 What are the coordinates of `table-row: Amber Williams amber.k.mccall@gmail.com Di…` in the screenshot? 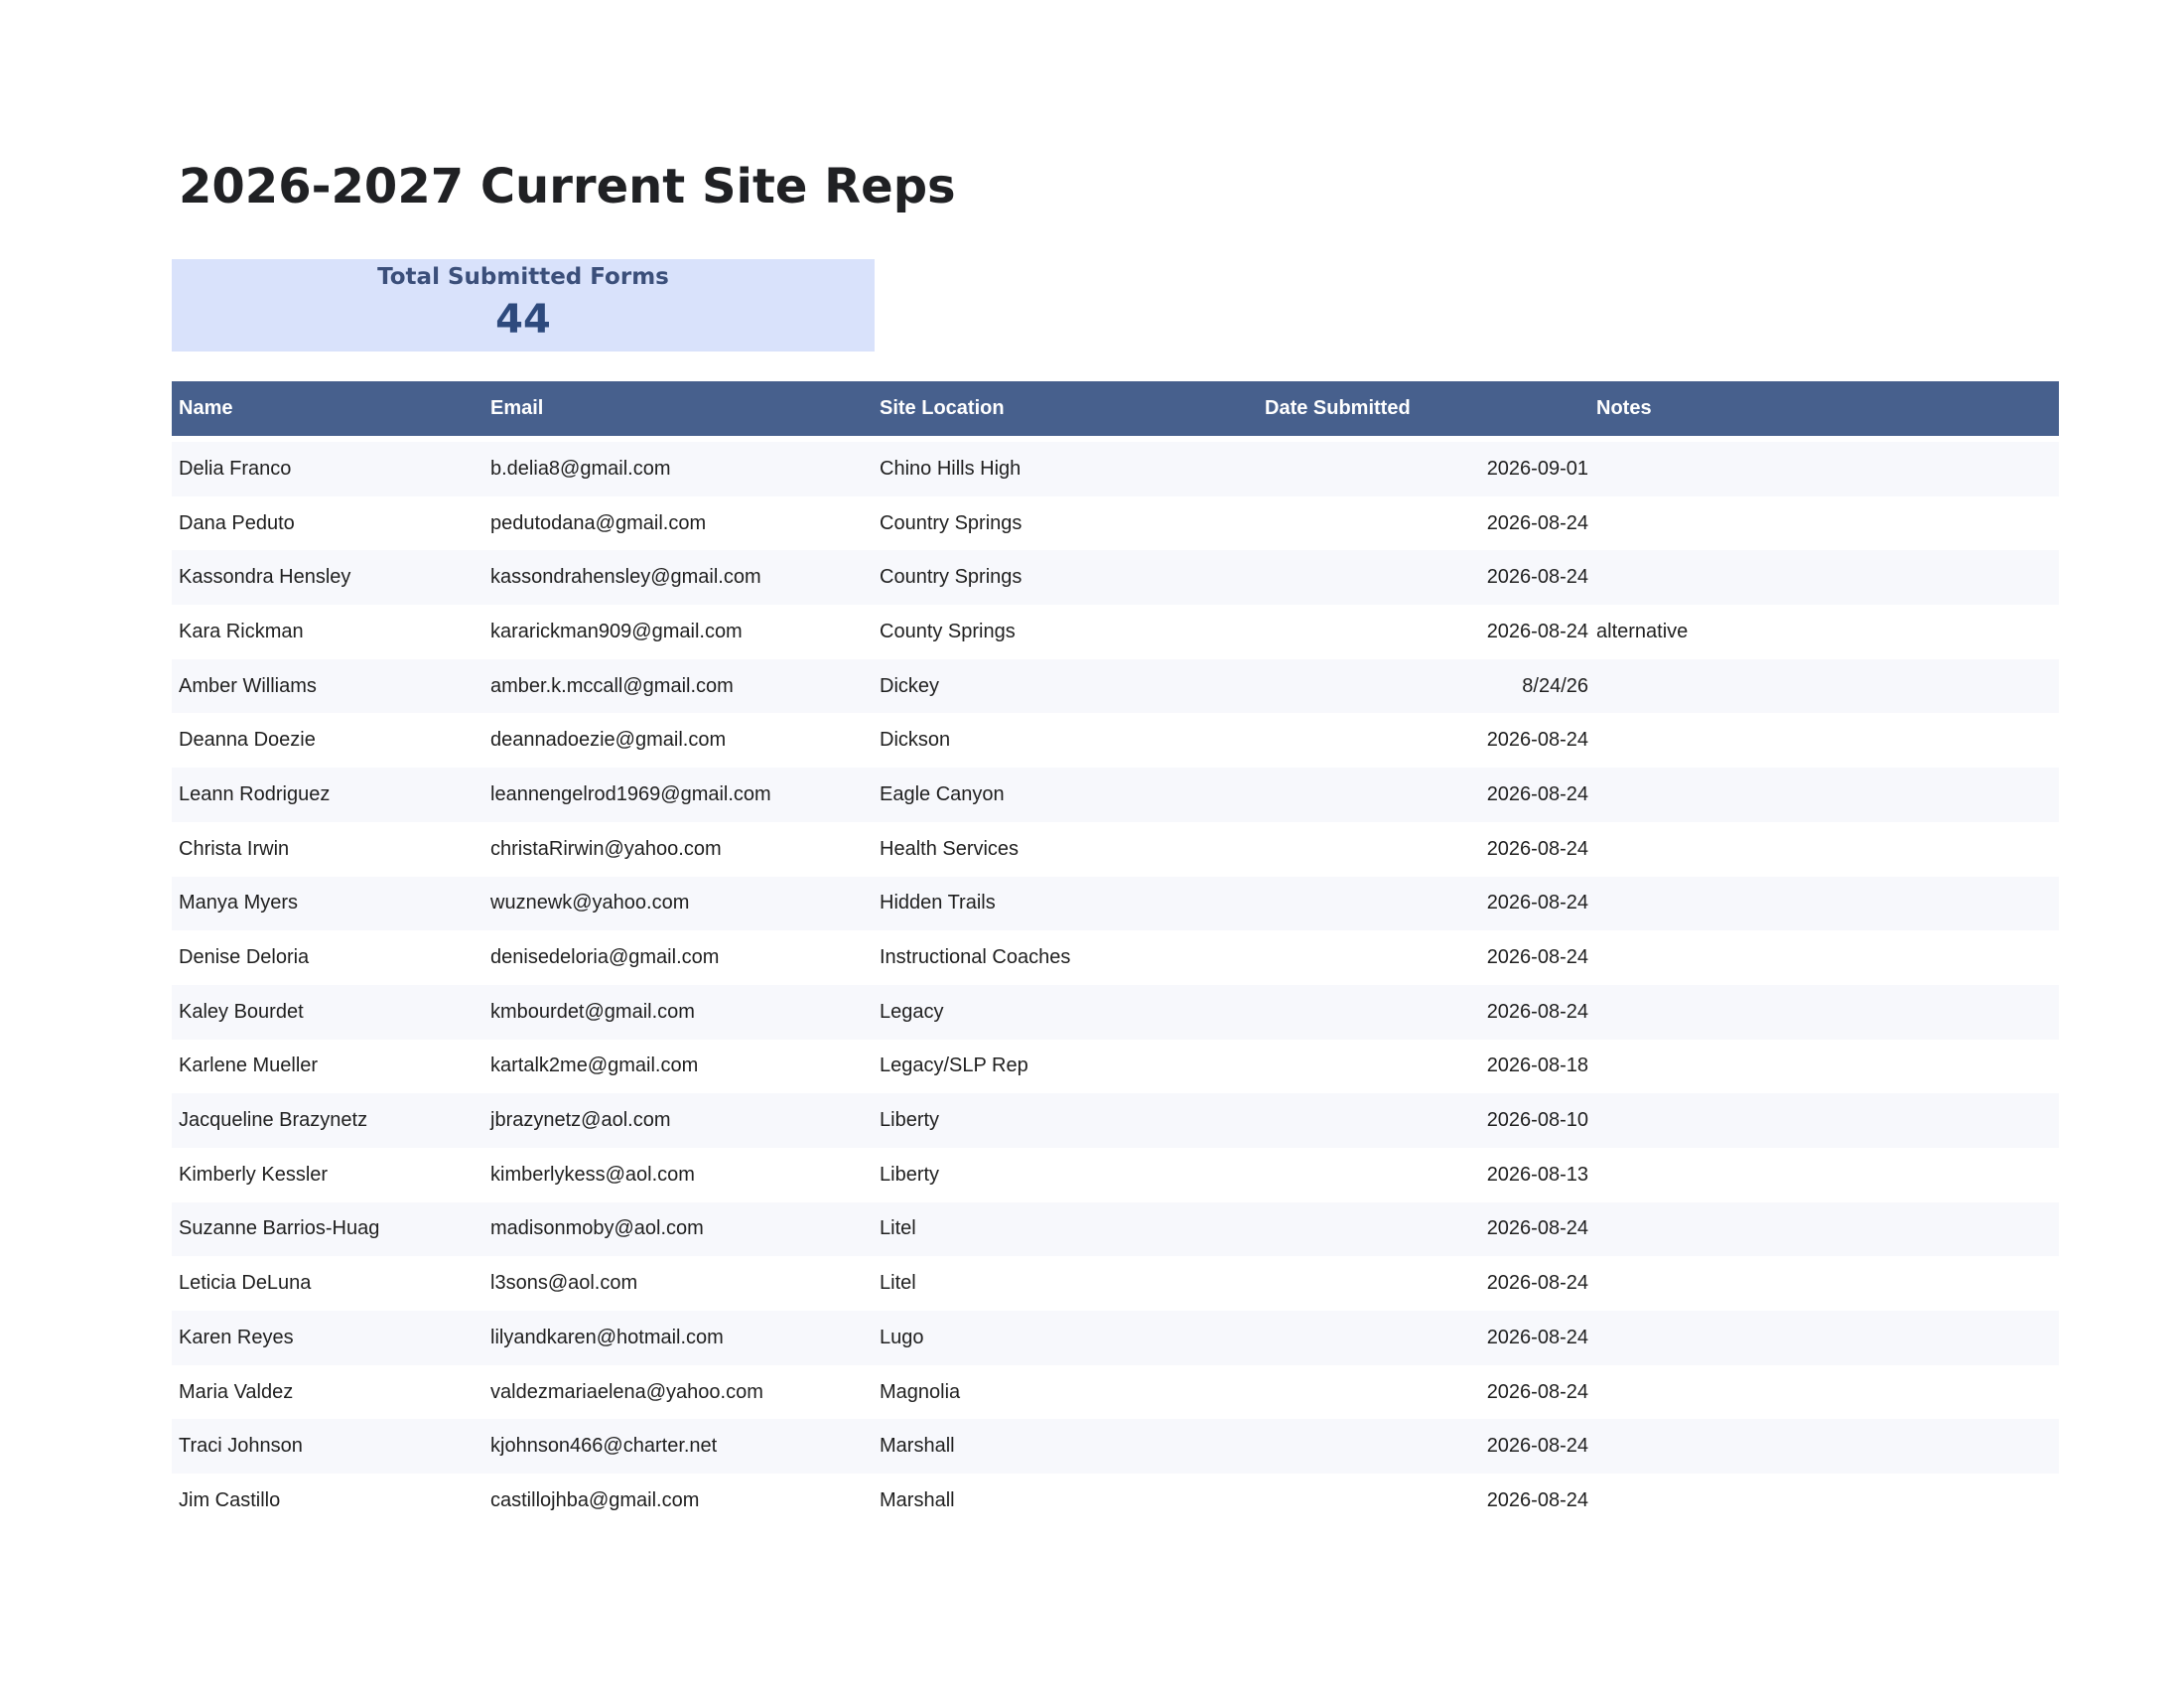 It's located at (1115, 686).